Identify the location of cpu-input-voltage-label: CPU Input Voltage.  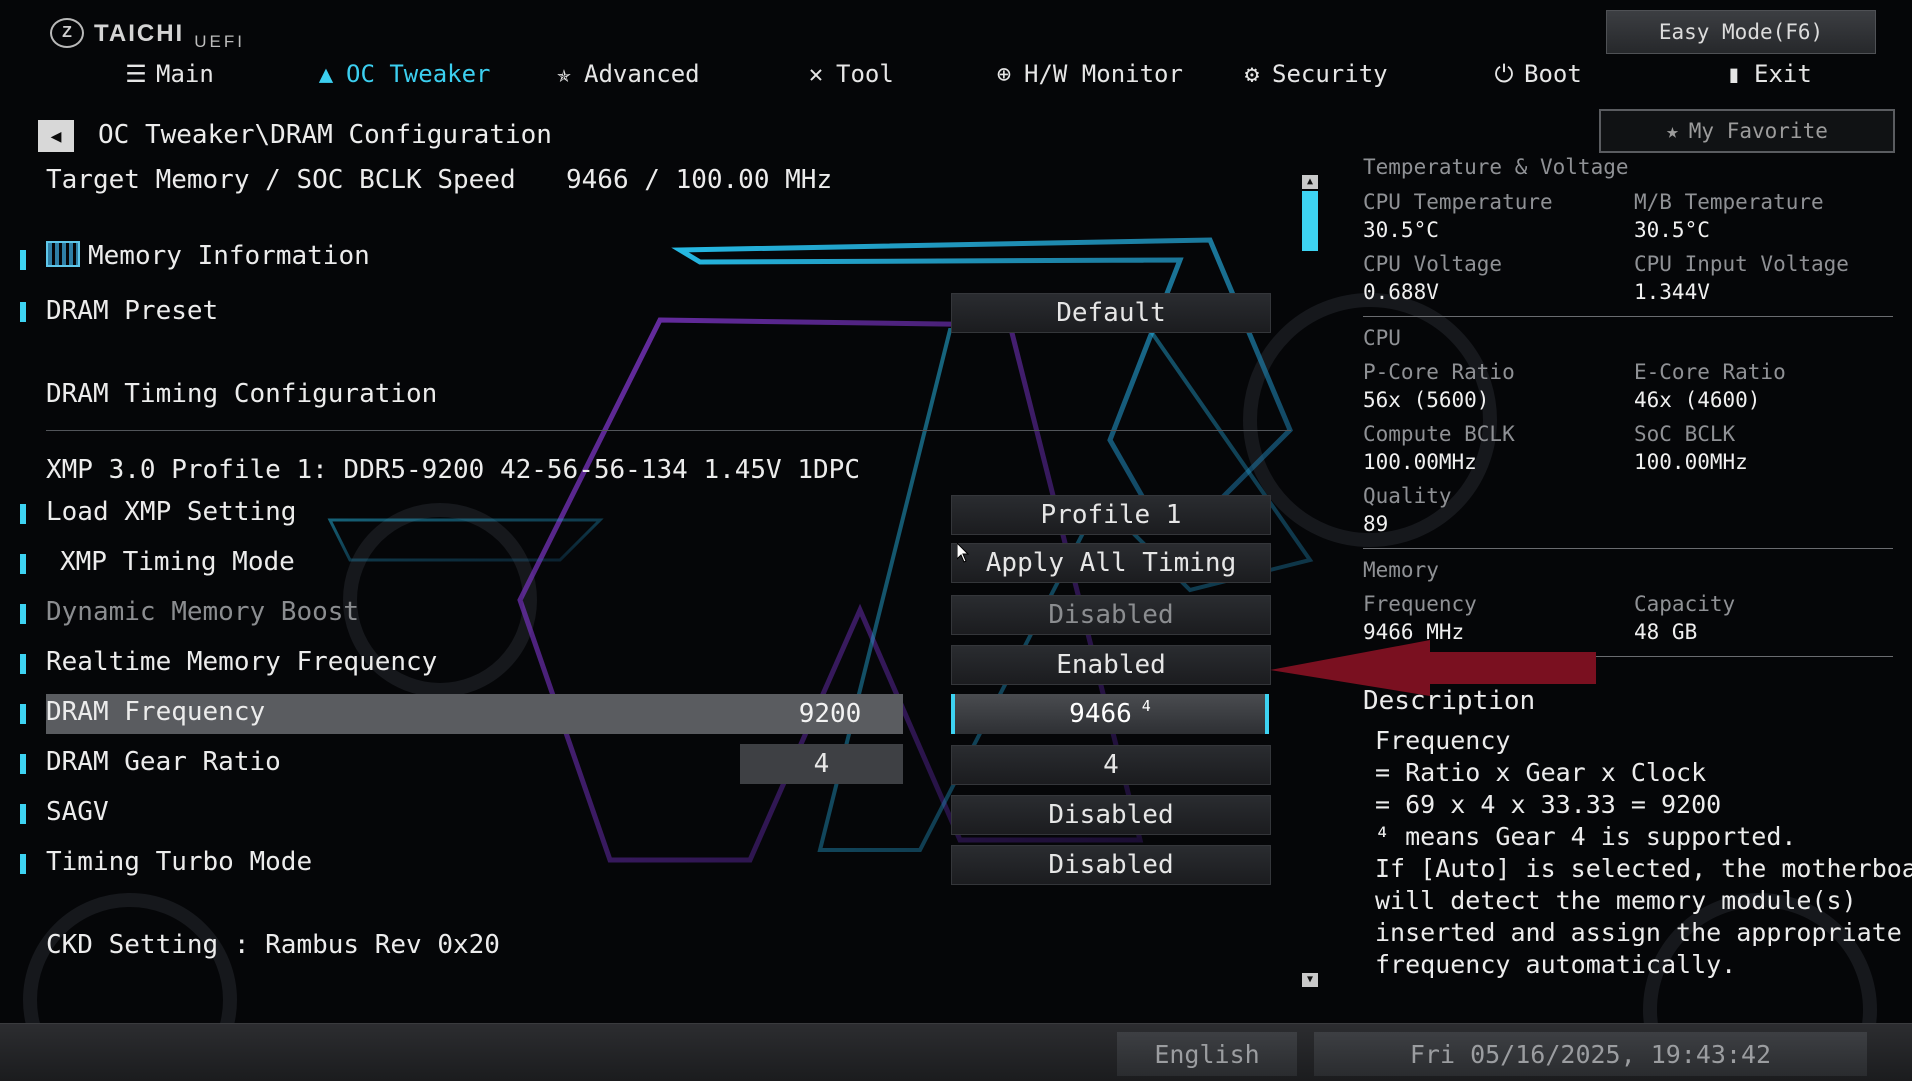
(1741, 264).